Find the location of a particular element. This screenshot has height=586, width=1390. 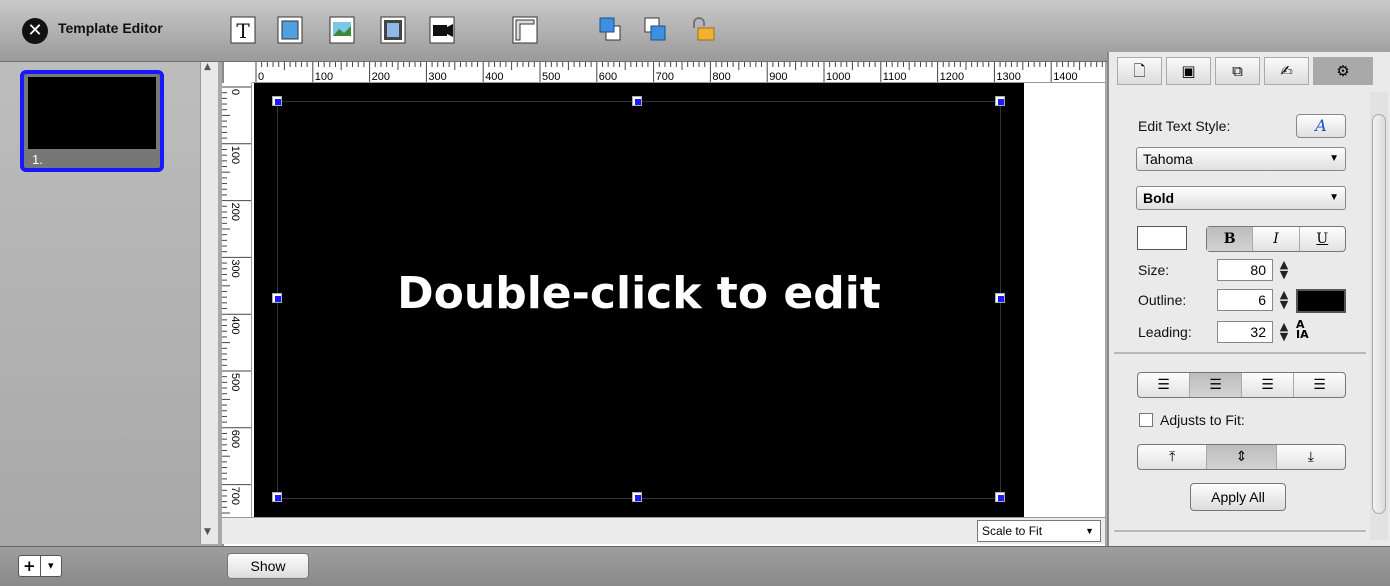

tab-layers: ⧉ is located at coordinates (1237, 71).